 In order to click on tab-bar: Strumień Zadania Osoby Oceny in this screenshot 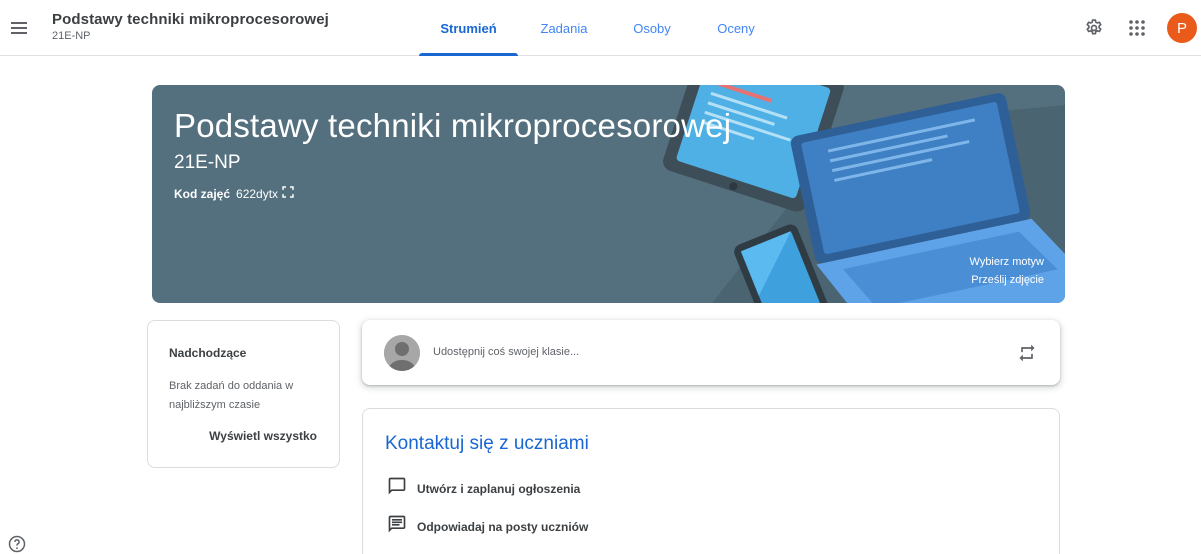, I will do `click(598, 28)`.